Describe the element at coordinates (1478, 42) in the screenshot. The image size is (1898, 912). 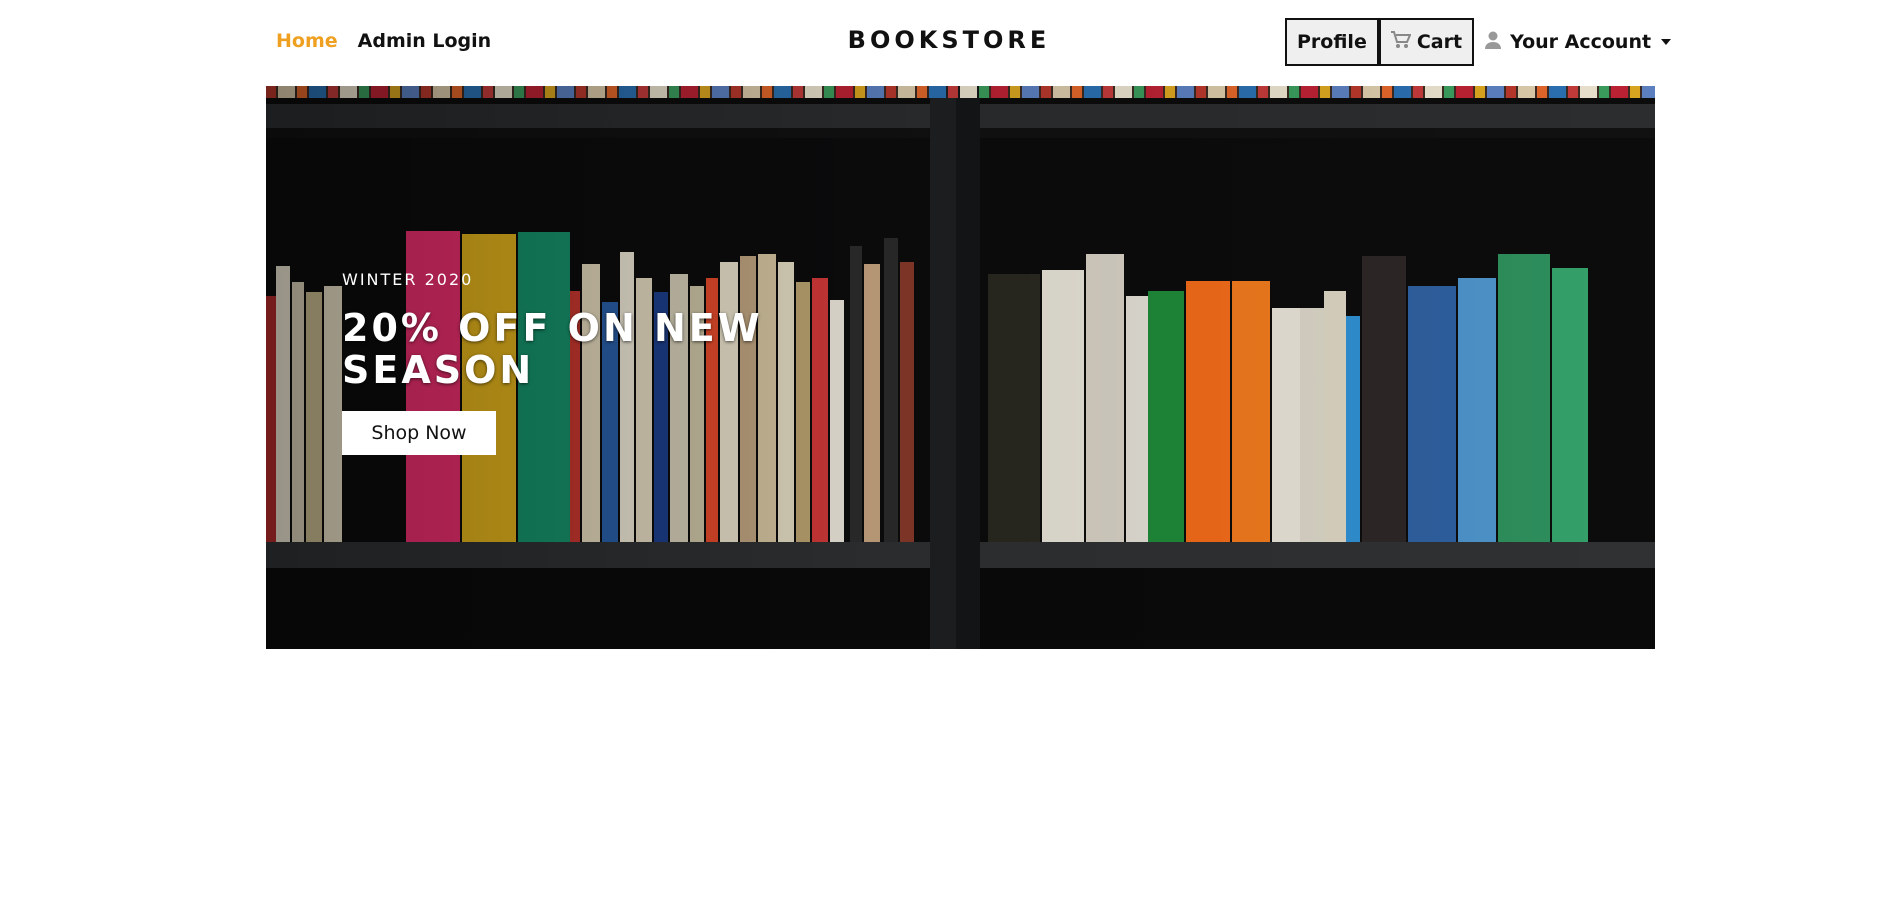
I see `nav-actions: Profile Cart Your Account` at that location.